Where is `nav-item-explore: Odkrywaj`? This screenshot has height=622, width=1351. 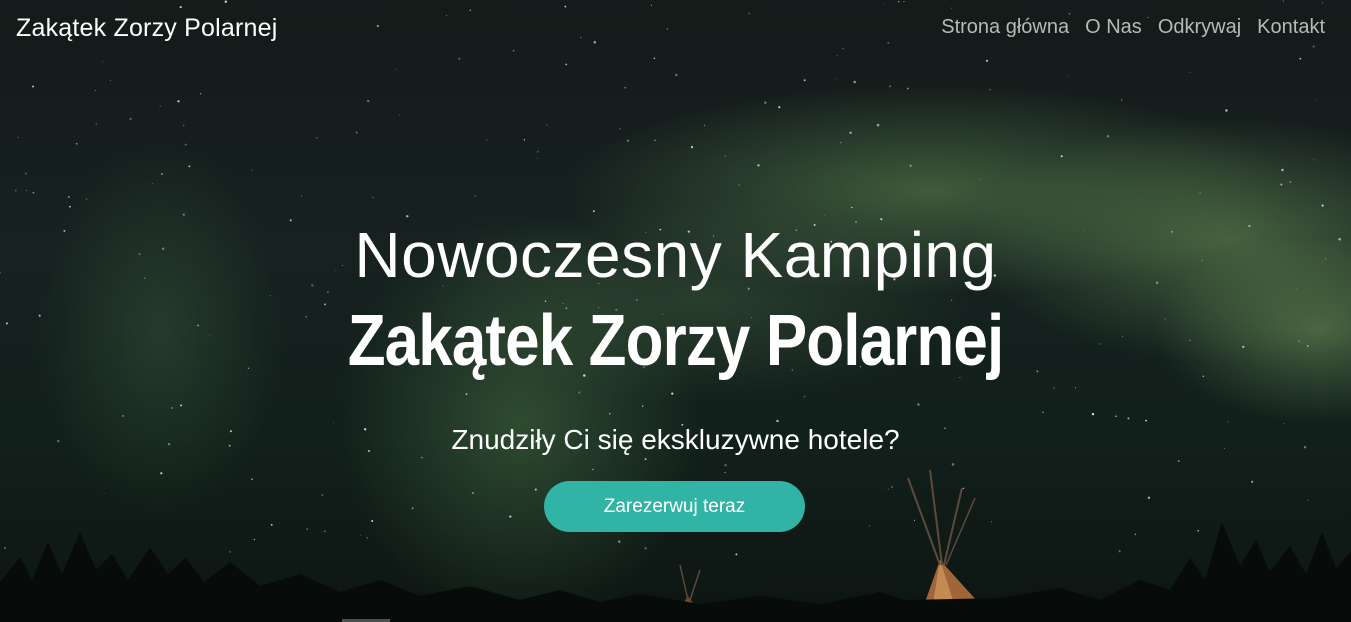
nav-item-explore: Odkrywaj is located at coordinates (1199, 27).